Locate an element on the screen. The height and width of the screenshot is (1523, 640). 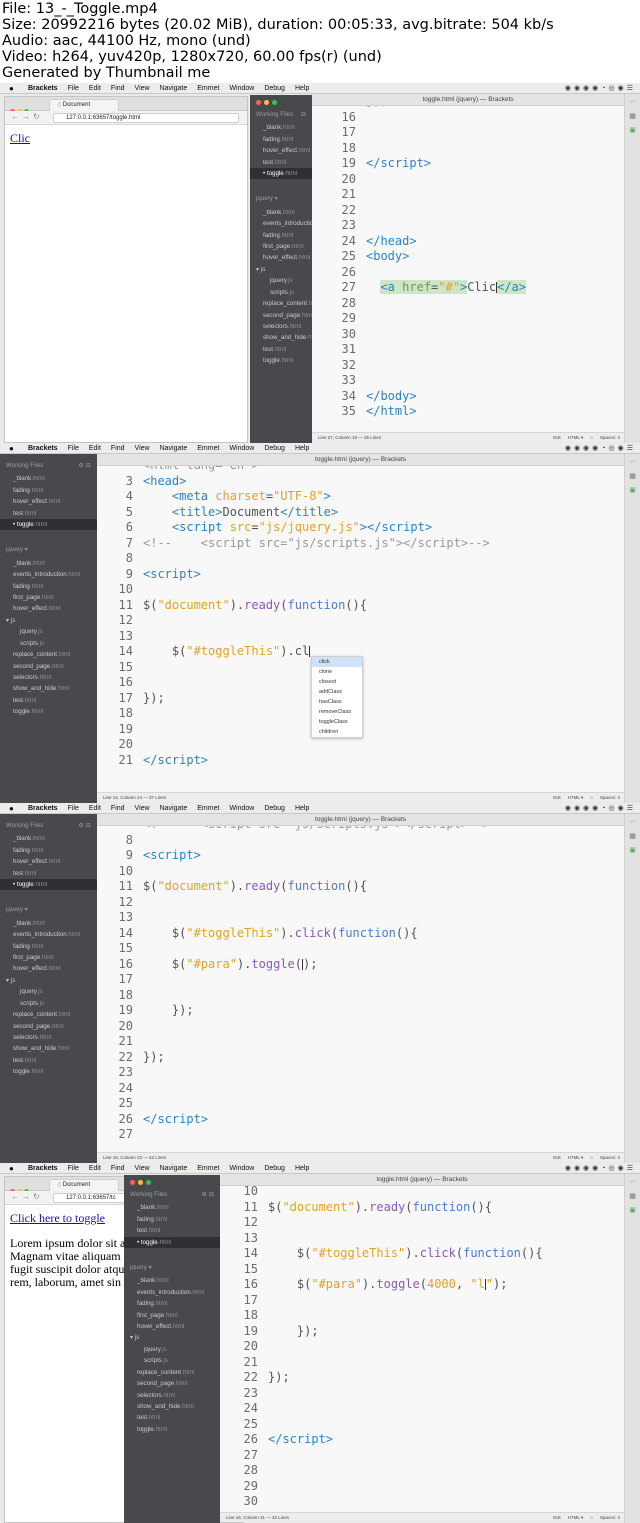
split-view-icon: ⊟ is located at coordinates (303, 114).